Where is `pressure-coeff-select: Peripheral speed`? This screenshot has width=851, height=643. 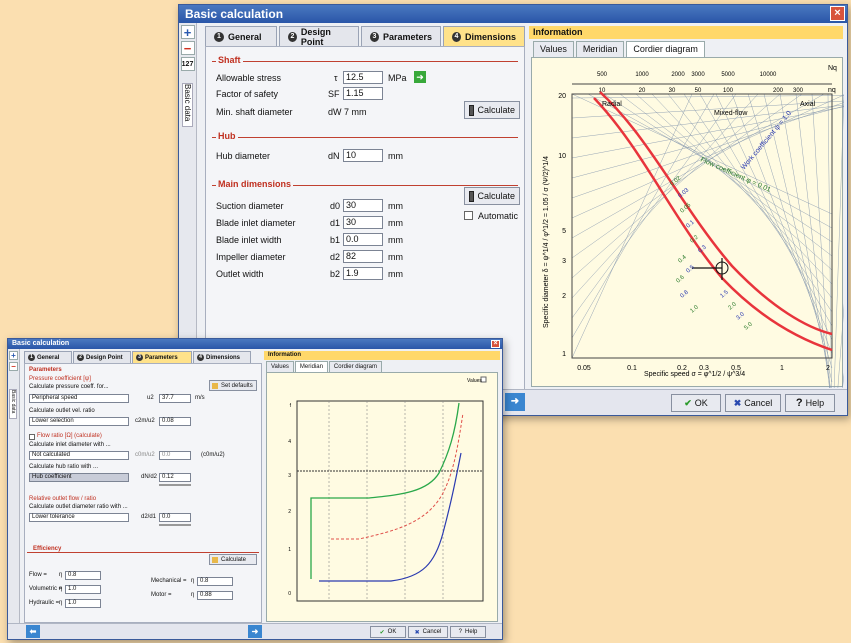 pressure-coeff-select: Peripheral speed is located at coordinates (79, 398).